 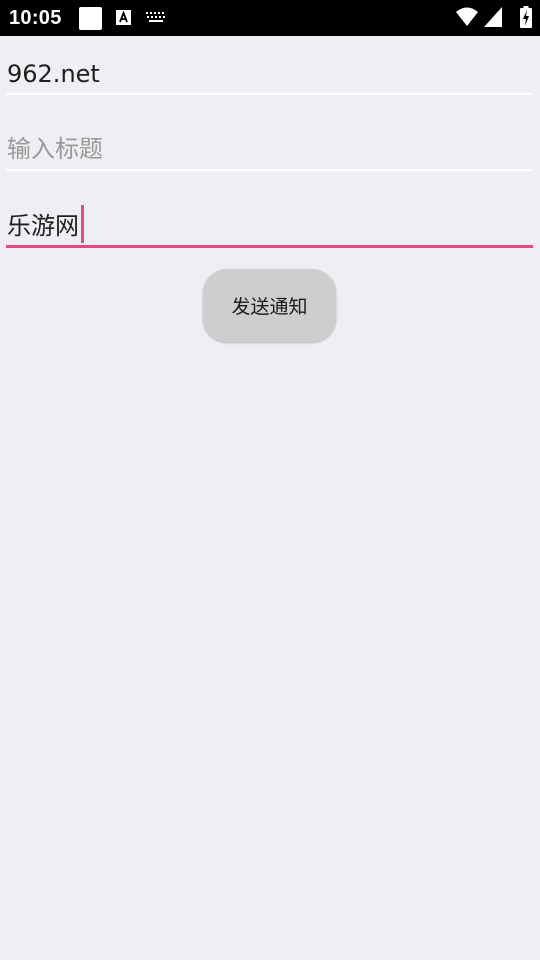 I want to click on content-field-value: 乐游网, so click(x=43, y=226).